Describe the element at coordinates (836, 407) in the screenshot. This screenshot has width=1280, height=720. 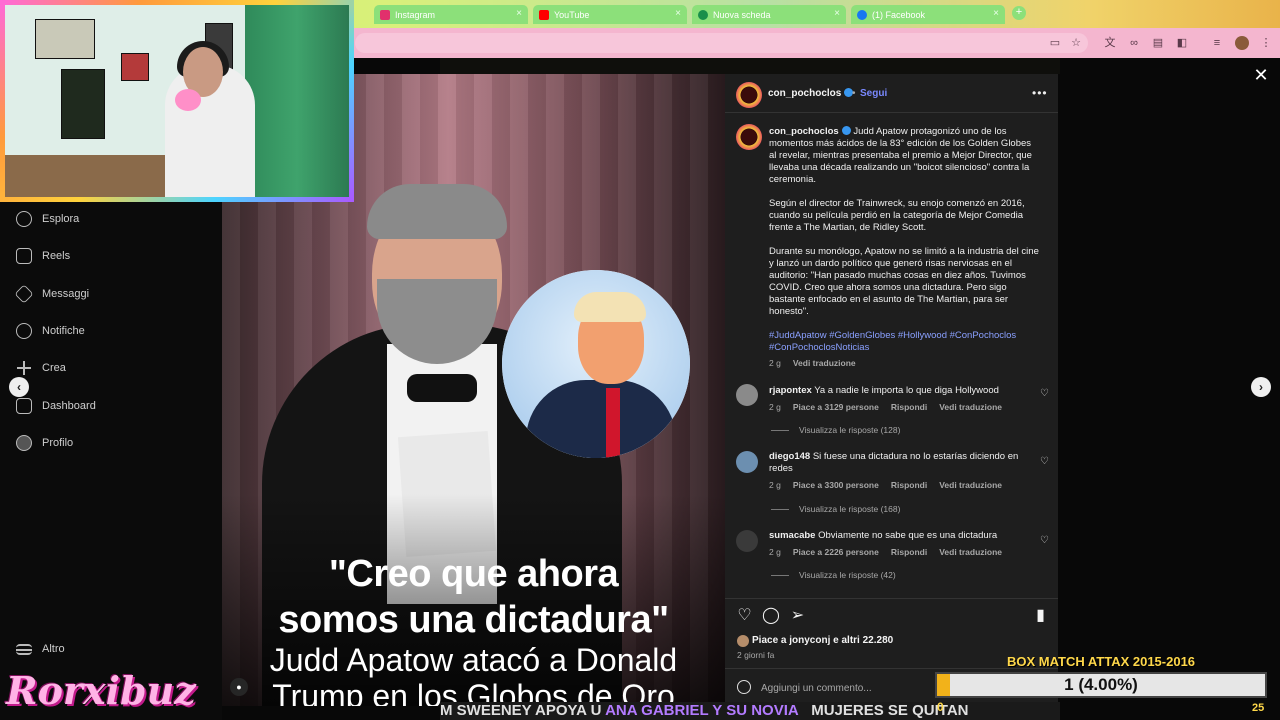
I see `comment-likes: Piace a 3129 persone` at that location.